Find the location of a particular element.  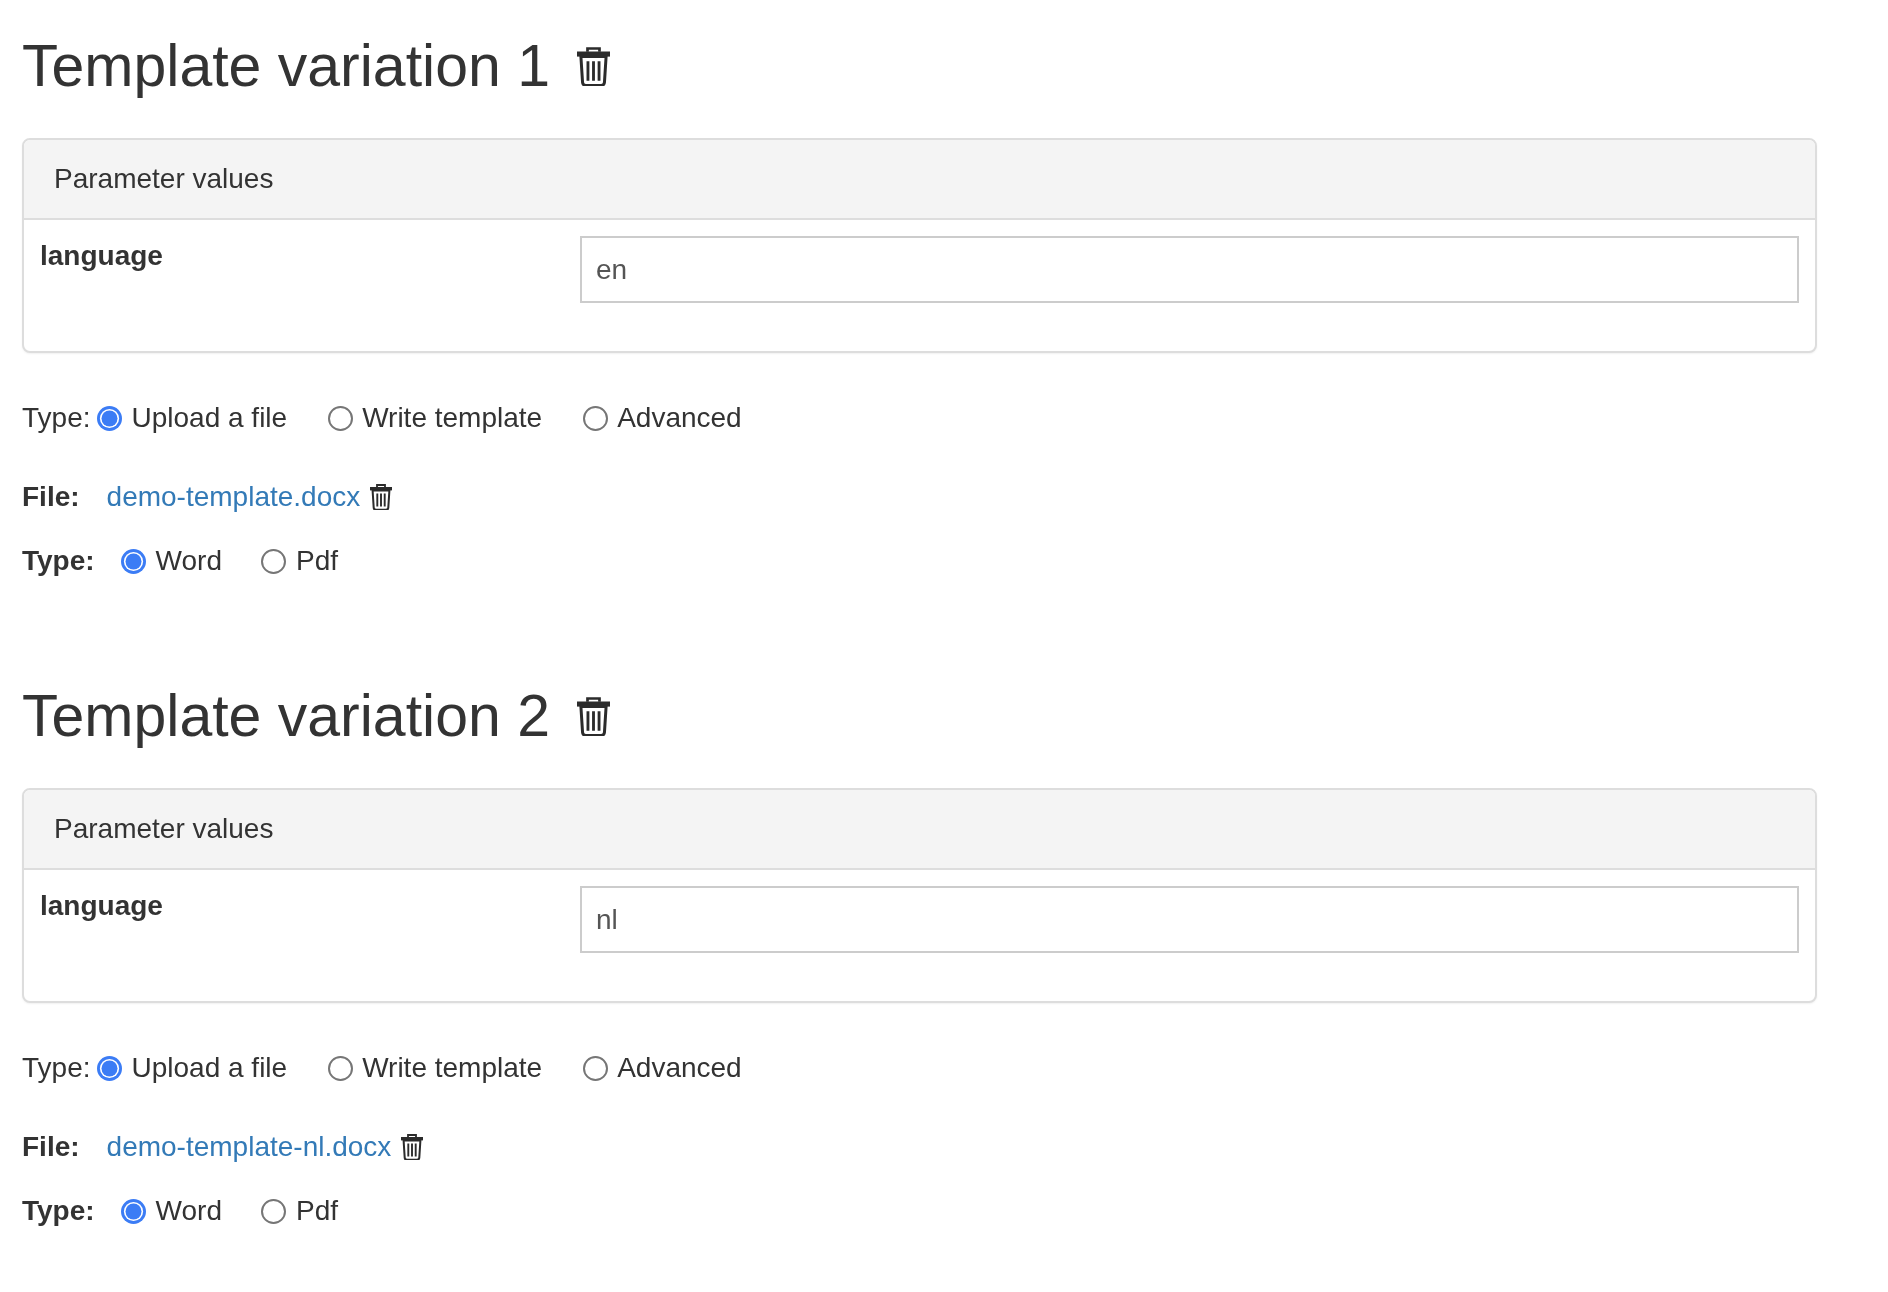

file-link: demo-template.docx is located at coordinates (233, 497).